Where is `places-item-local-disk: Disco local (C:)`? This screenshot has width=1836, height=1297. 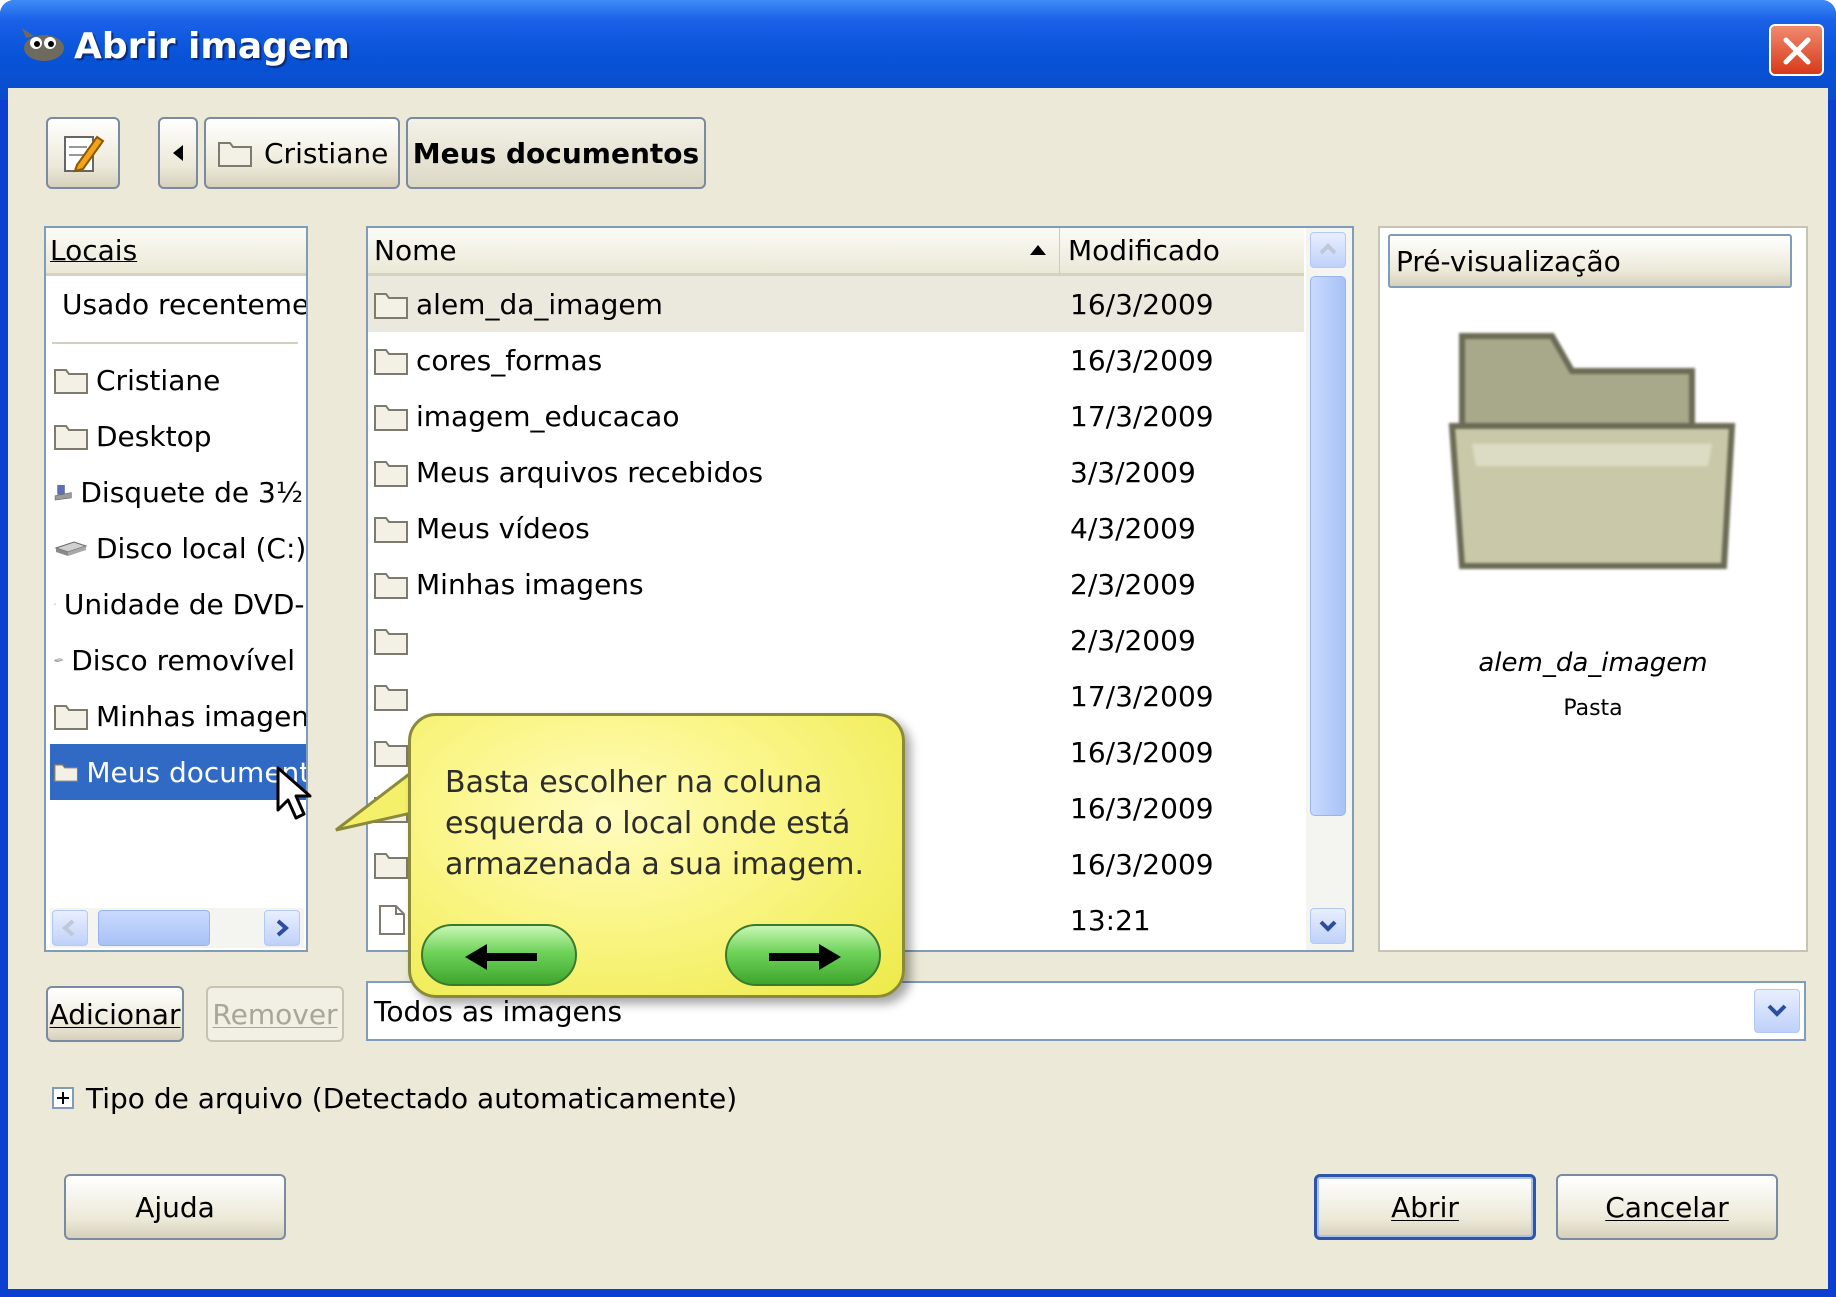 places-item-local-disk: Disco local (C:) is located at coordinates (178, 548).